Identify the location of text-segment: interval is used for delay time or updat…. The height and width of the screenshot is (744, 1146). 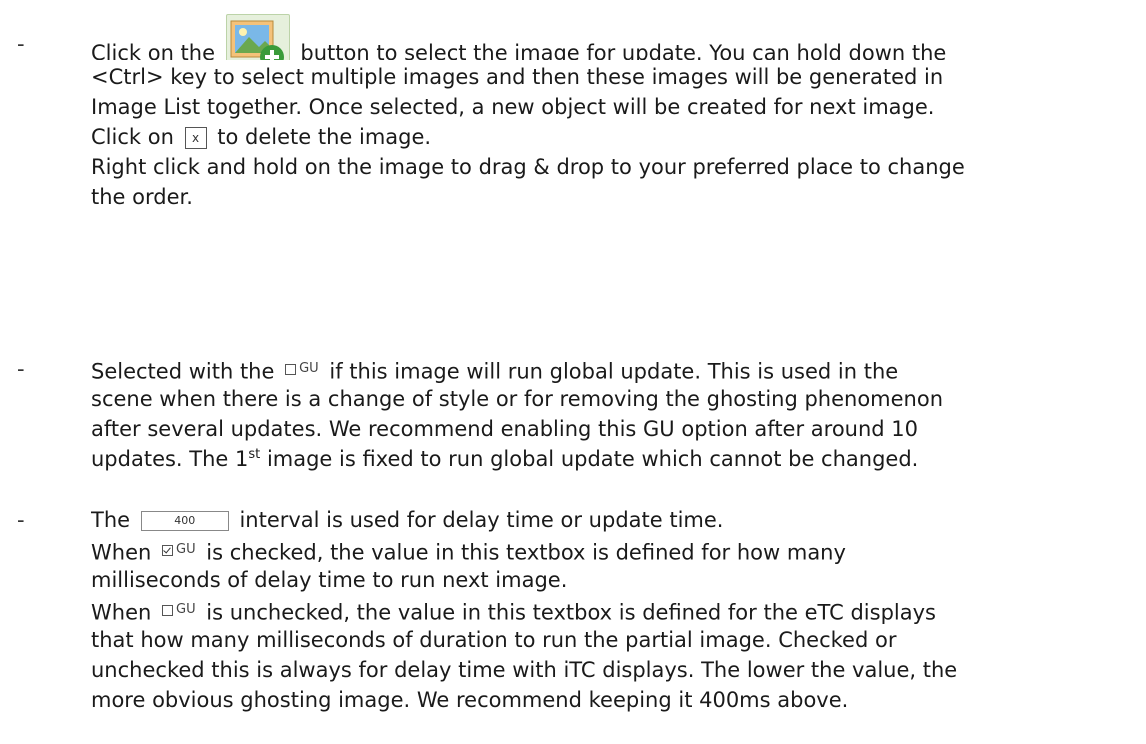
(481, 520).